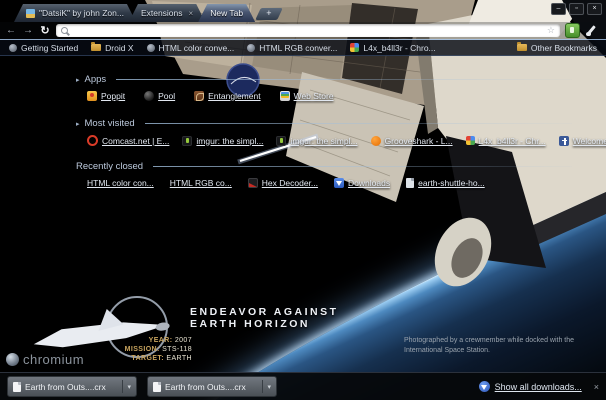 This screenshot has height=400, width=606. What do you see at coordinates (45, 31) in the screenshot?
I see `reload-button: ↻` at bounding box center [45, 31].